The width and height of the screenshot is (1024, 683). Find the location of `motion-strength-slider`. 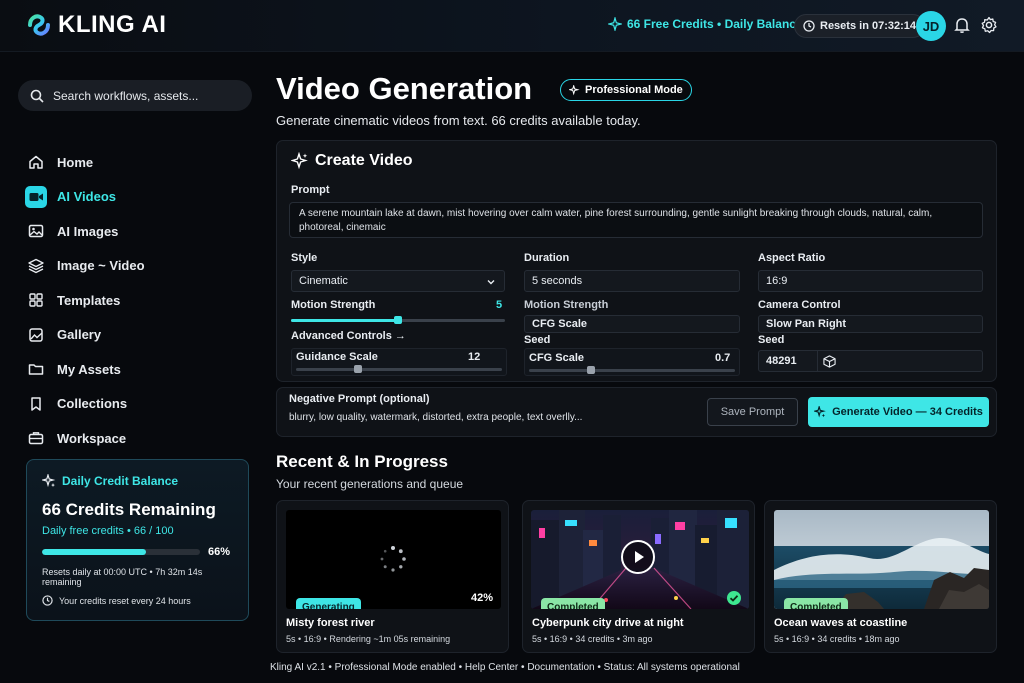

motion-strength-slider is located at coordinates (398, 320).